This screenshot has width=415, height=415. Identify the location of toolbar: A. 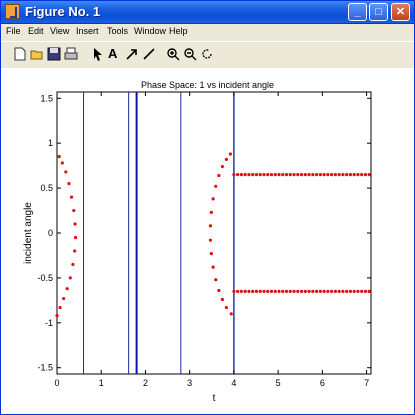
(207, 55).